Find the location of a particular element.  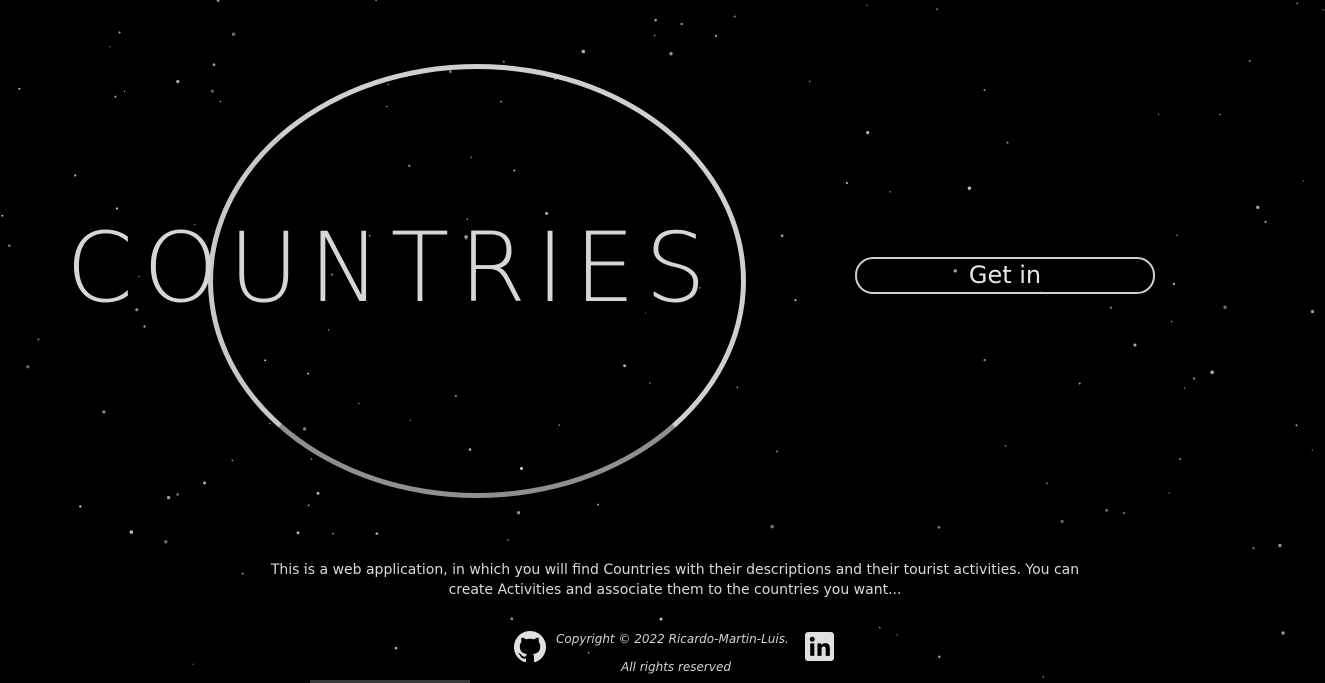

github-icon is located at coordinates (530, 647).